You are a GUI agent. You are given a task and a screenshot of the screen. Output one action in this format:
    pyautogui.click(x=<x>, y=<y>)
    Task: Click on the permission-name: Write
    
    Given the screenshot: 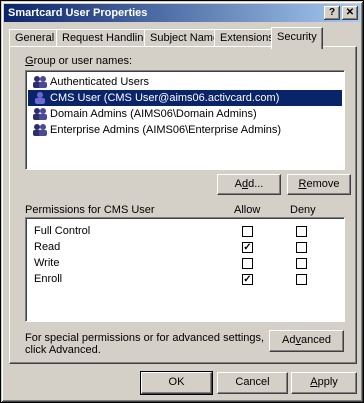 What is the action you would take?
    pyautogui.click(x=47, y=263)
    